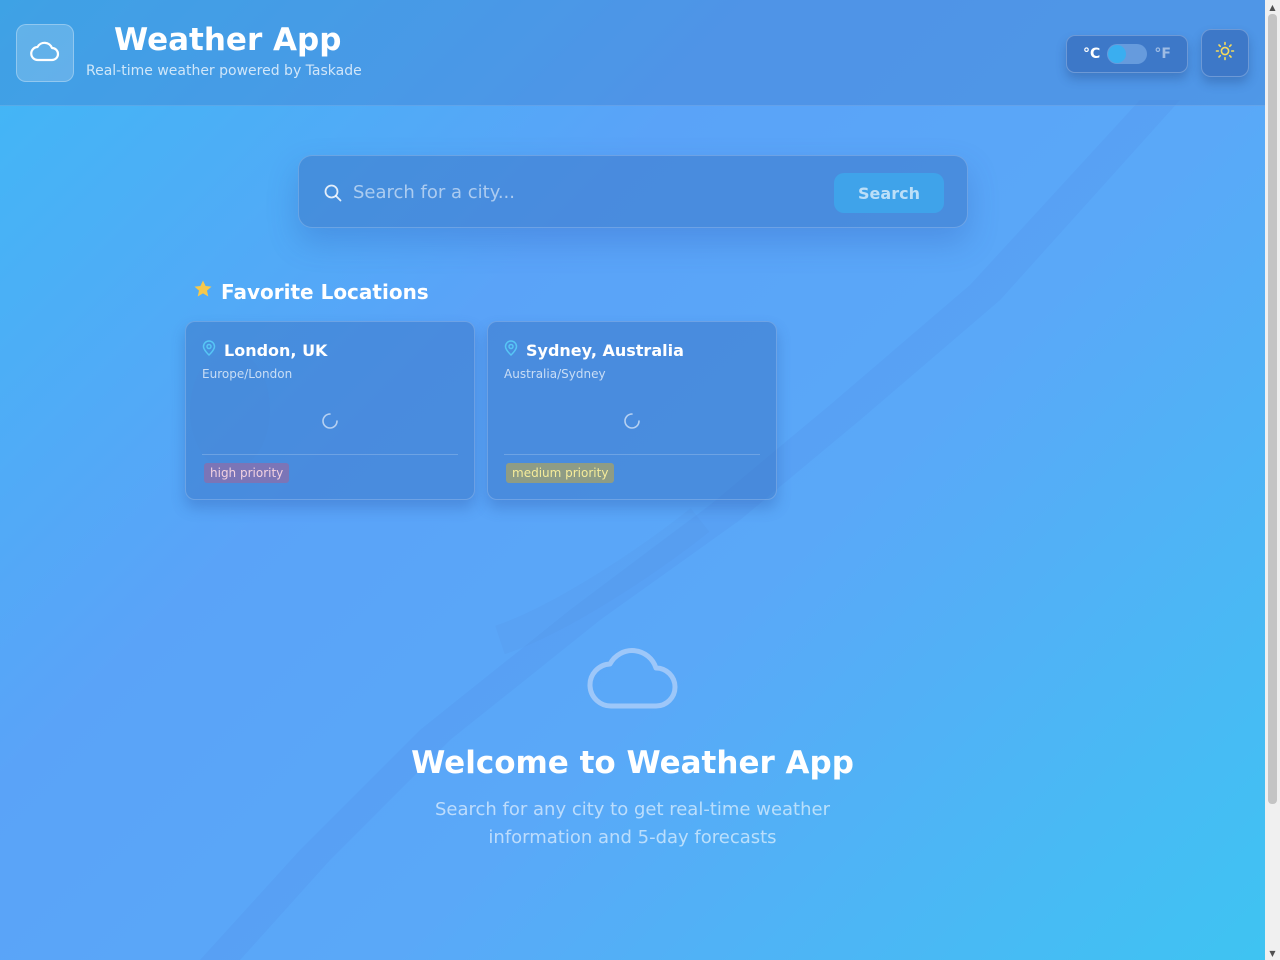 The image size is (1280, 960). What do you see at coordinates (1272, 409) in the screenshot?
I see `scrollbar-thumb` at bounding box center [1272, 409].